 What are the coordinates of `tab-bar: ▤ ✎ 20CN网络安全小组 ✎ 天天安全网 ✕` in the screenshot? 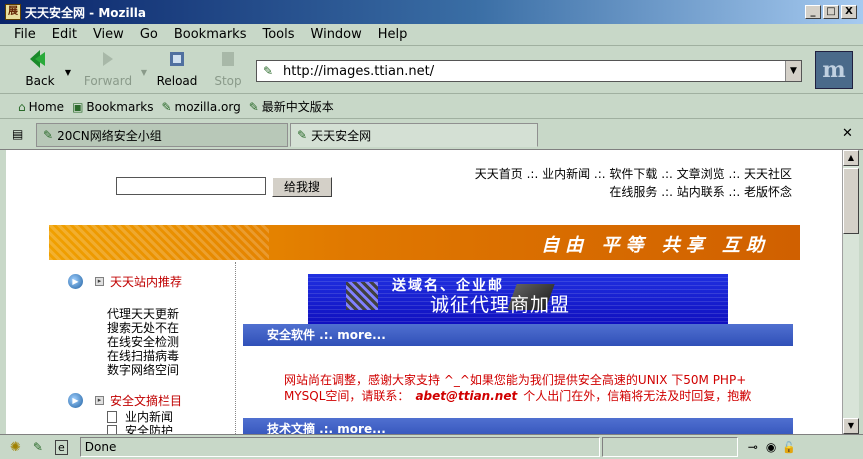 It's located at (431, 135).